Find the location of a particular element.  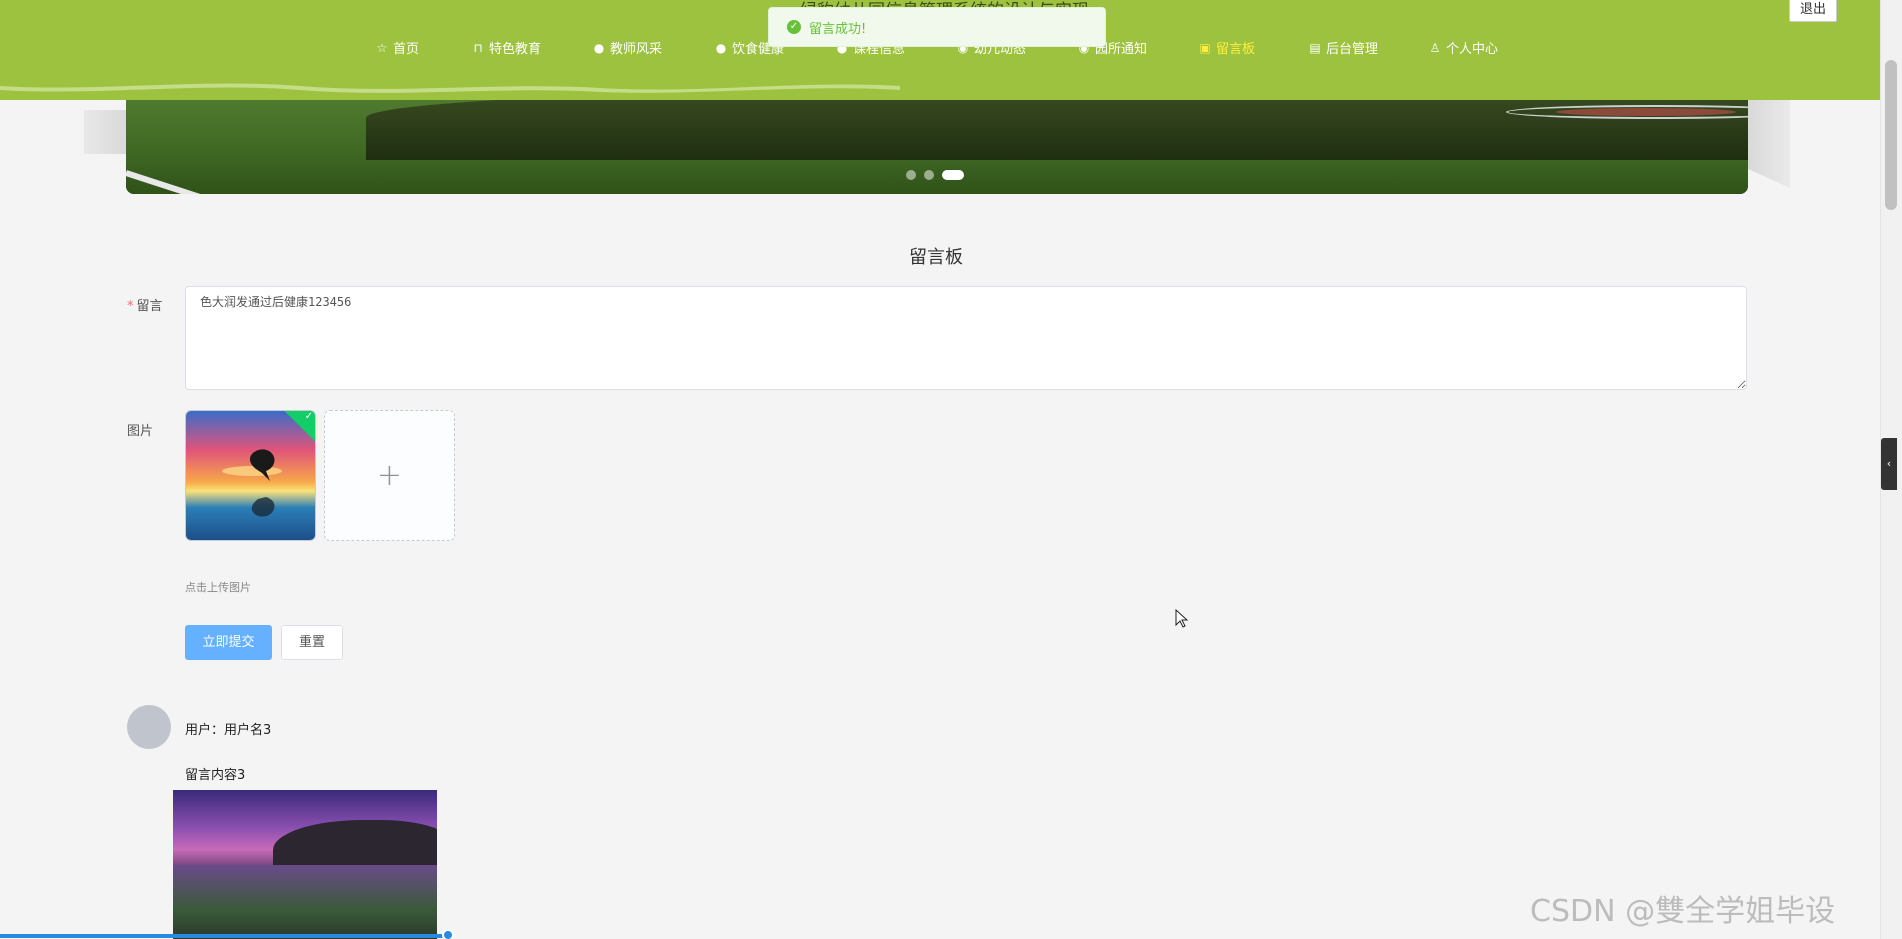

briefcase-icon: ▤ is located at coordinates (1315, 47).